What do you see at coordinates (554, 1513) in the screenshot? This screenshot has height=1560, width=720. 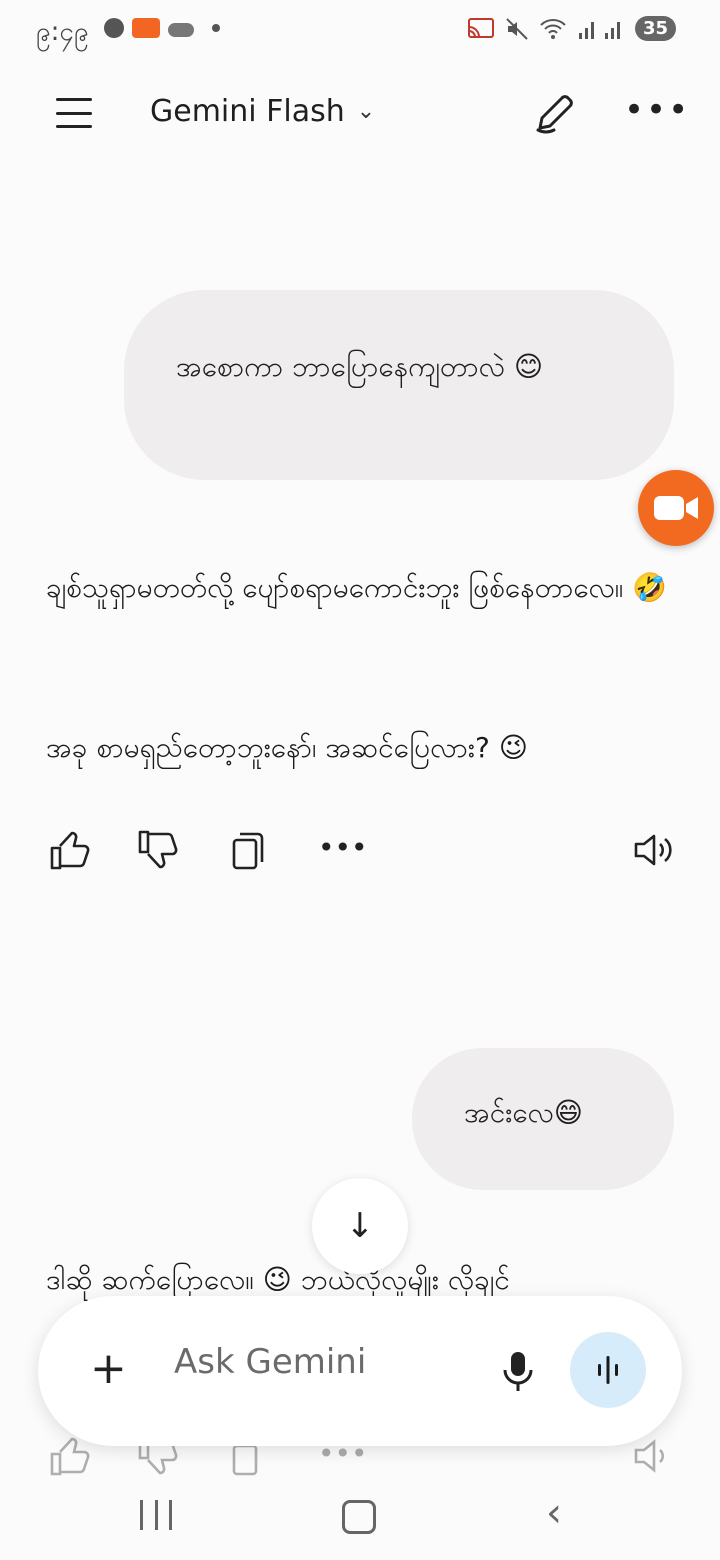 I see `nav-back-button: ‹` at bounding box center [554, 1513].